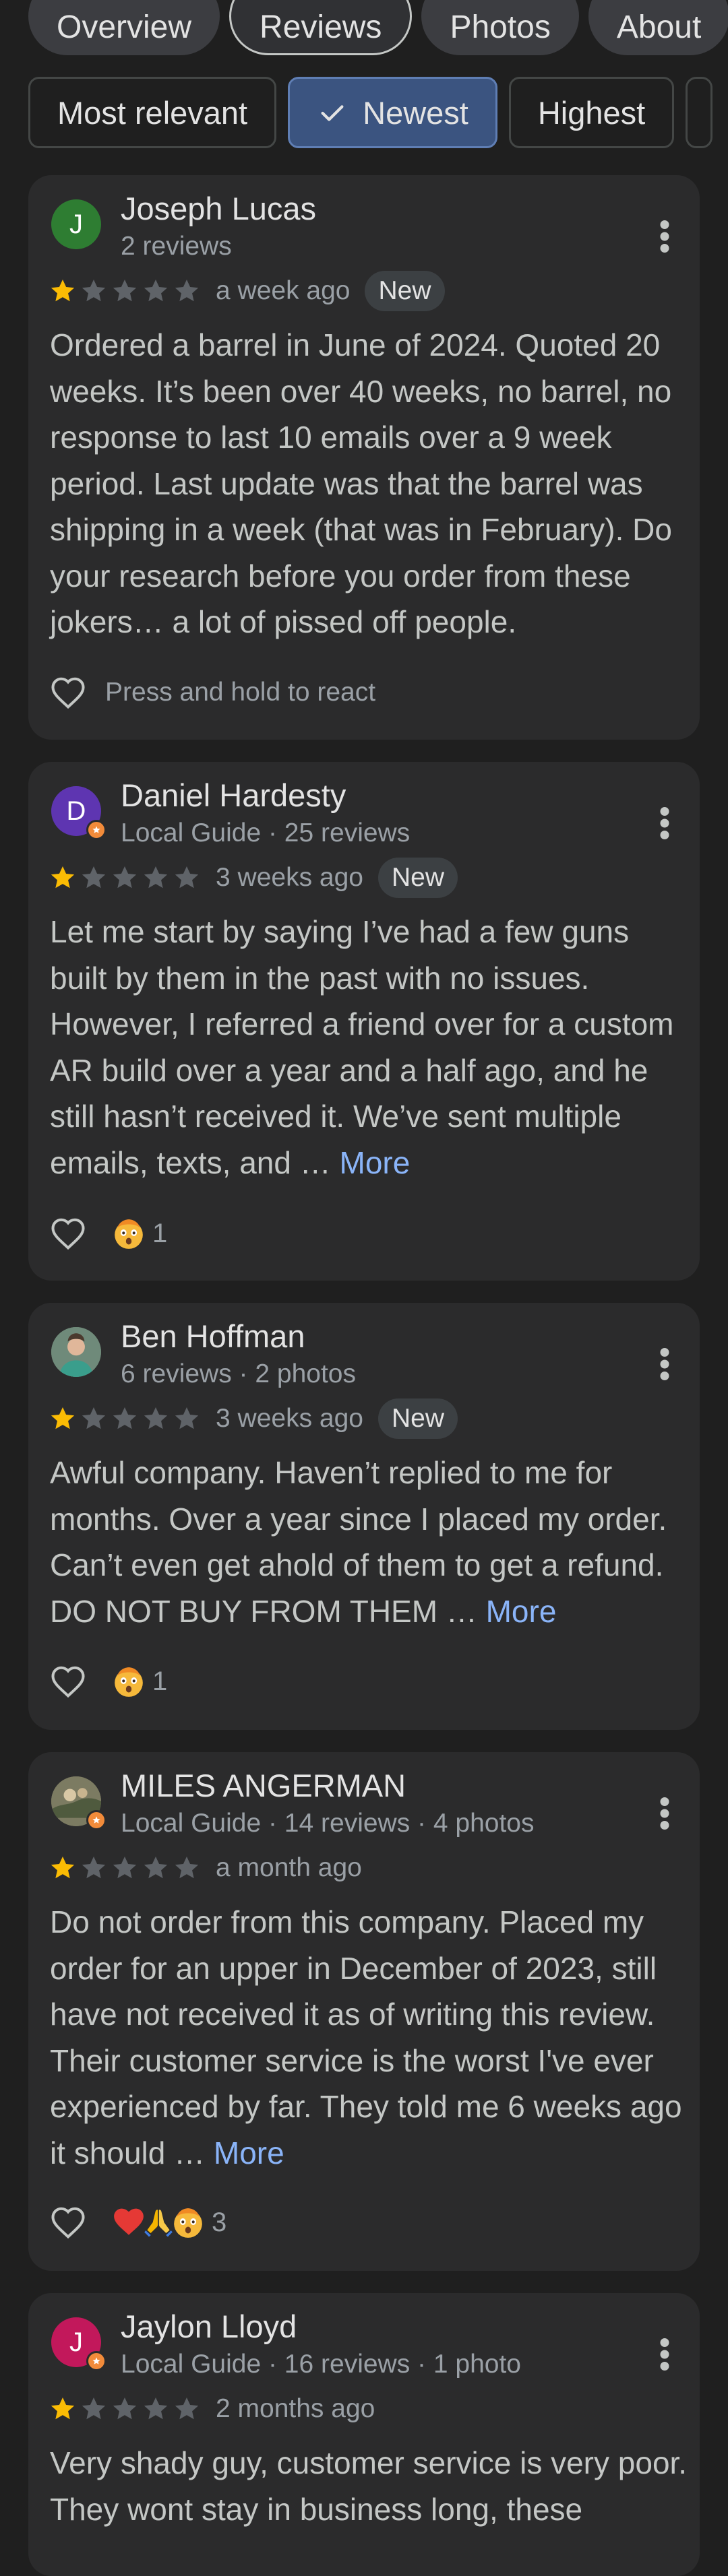 The width and height of the screenshot is (728, 2576). I want to click on review-date: 3 weeks ago, so click(289, 878).